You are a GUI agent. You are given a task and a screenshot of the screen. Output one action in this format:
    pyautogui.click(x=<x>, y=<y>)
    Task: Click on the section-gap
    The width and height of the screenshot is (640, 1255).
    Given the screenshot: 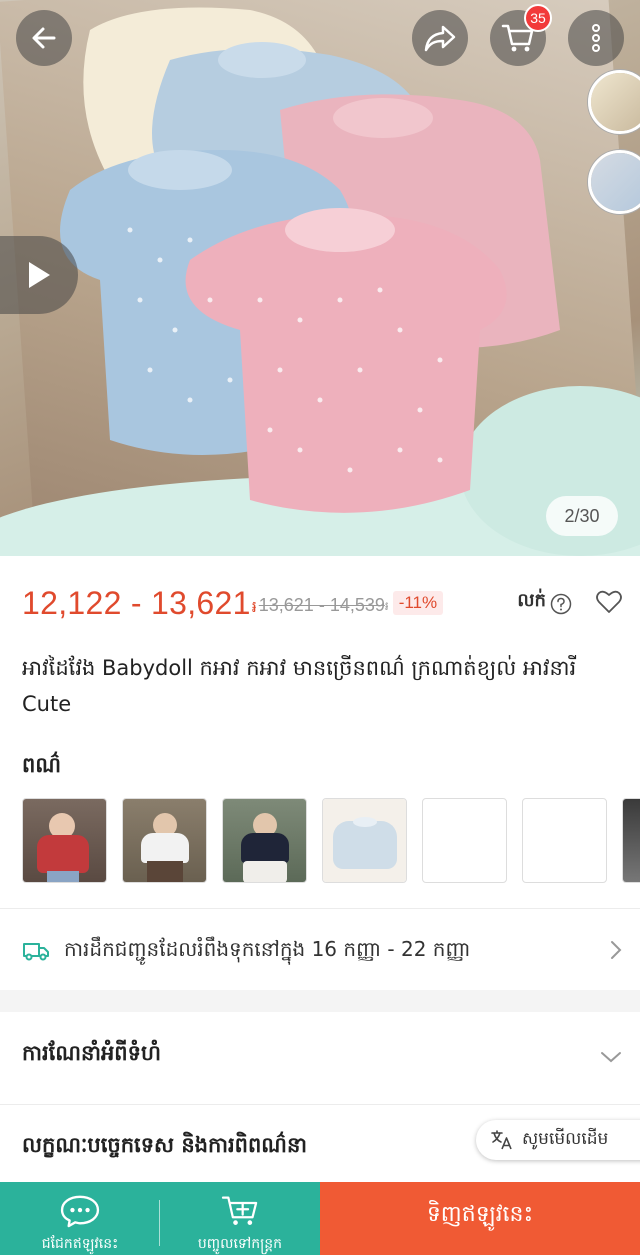 What is the action you would take?
    pyautogui.click(x=320, y=1001)
    